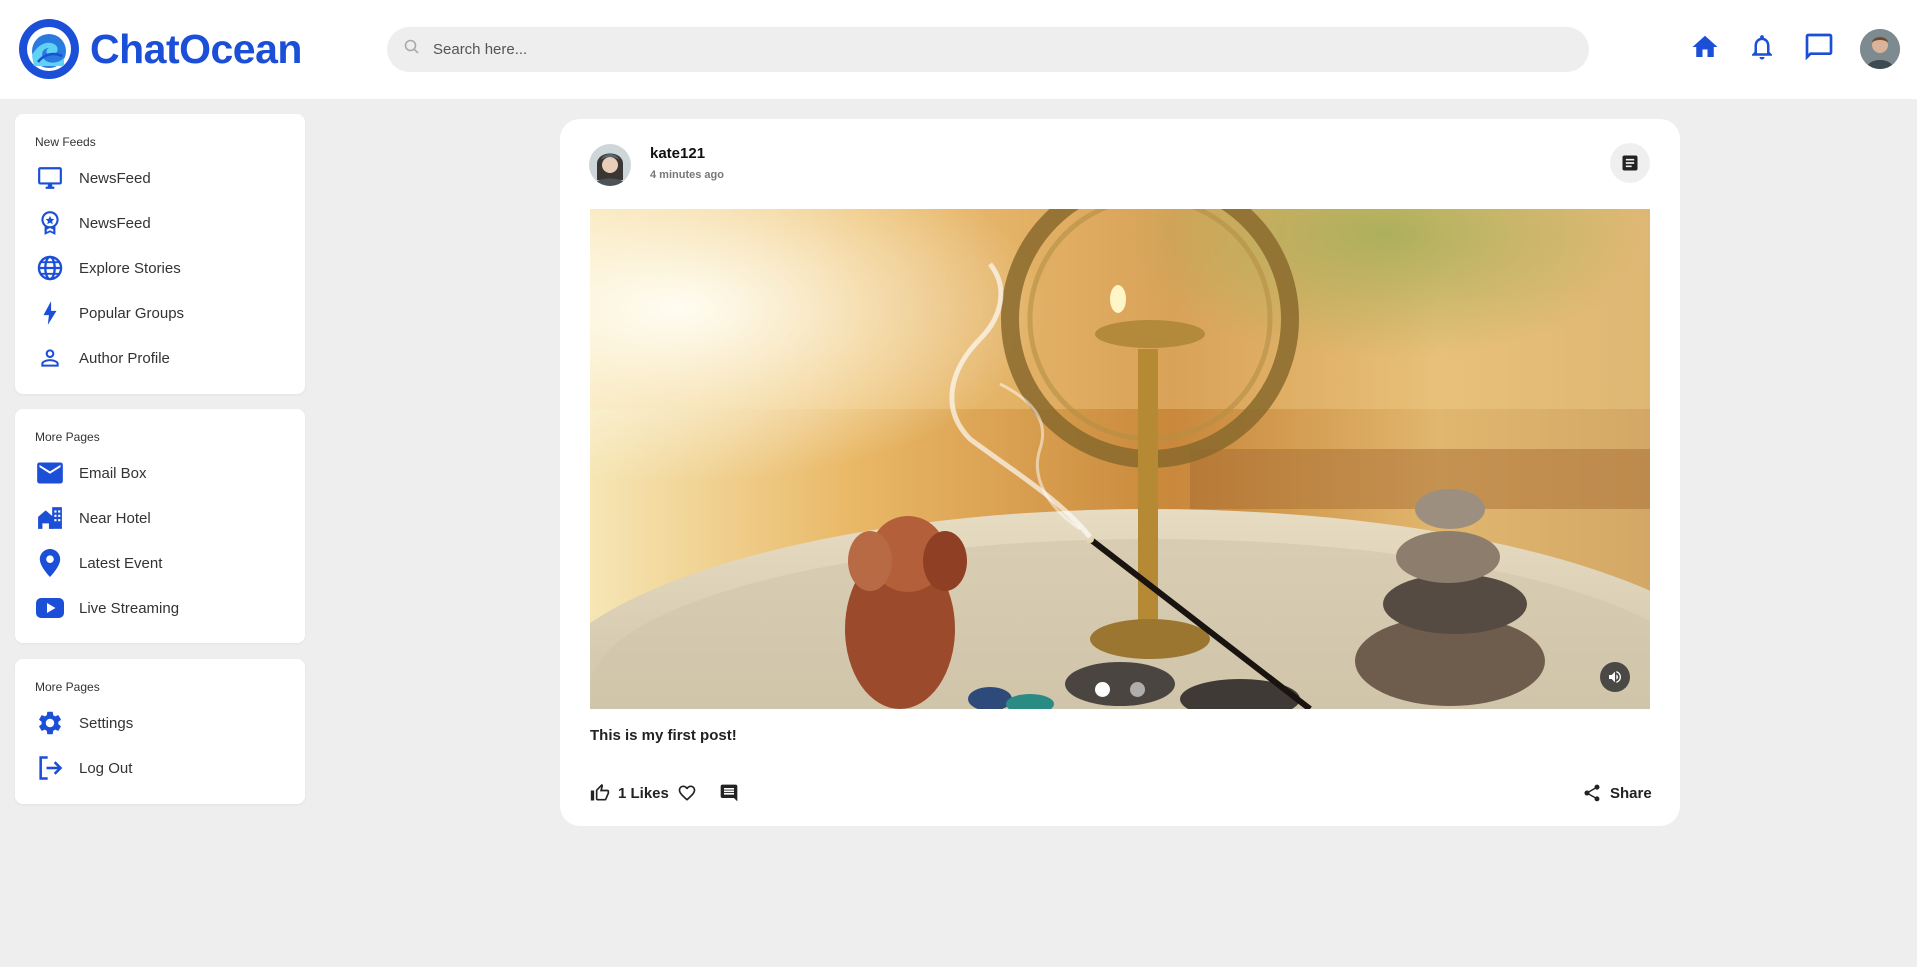 This screenshot has height=967, width=1917. What do you see at coordinates (1631, 793) in the screenshot?
I see `share-label: Share` at bounding box center [1631, 793].